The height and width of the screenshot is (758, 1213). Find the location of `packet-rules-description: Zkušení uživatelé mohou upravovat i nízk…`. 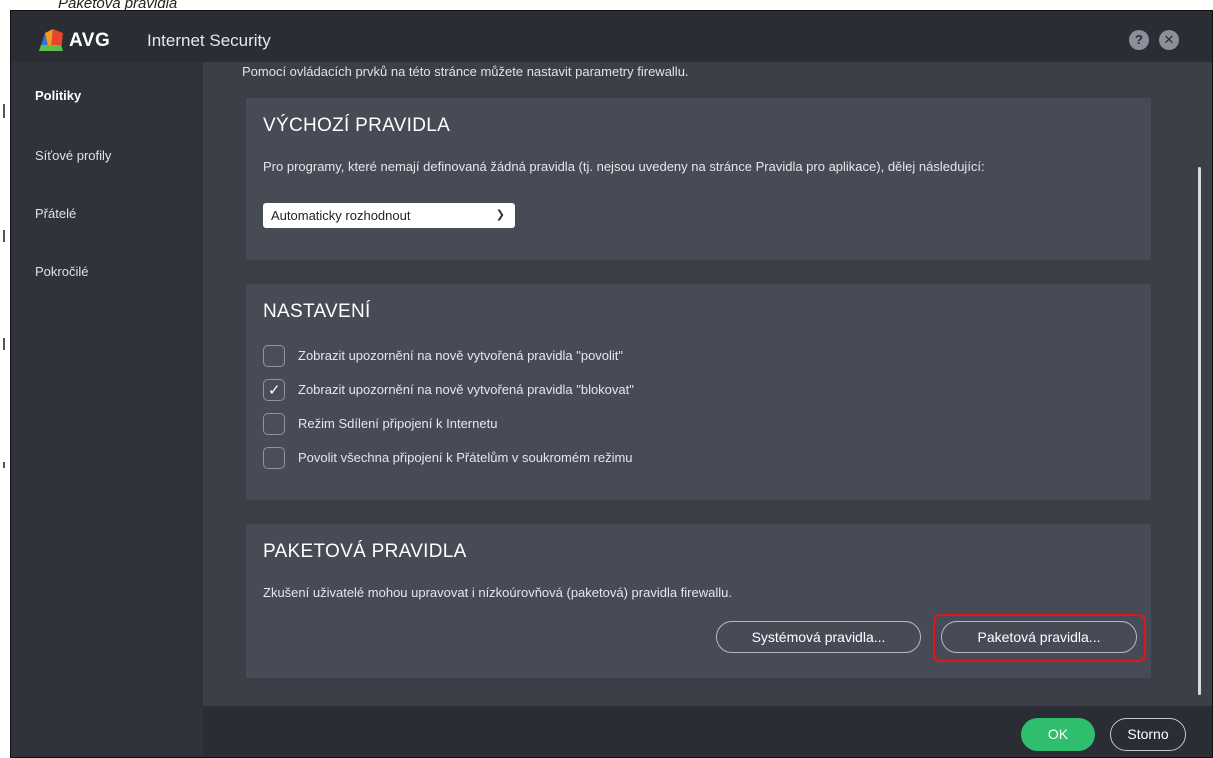

packet-rules-description: Zkušení uživatelé mohou upravovat i nízk… is located at coordinates (497, 592).